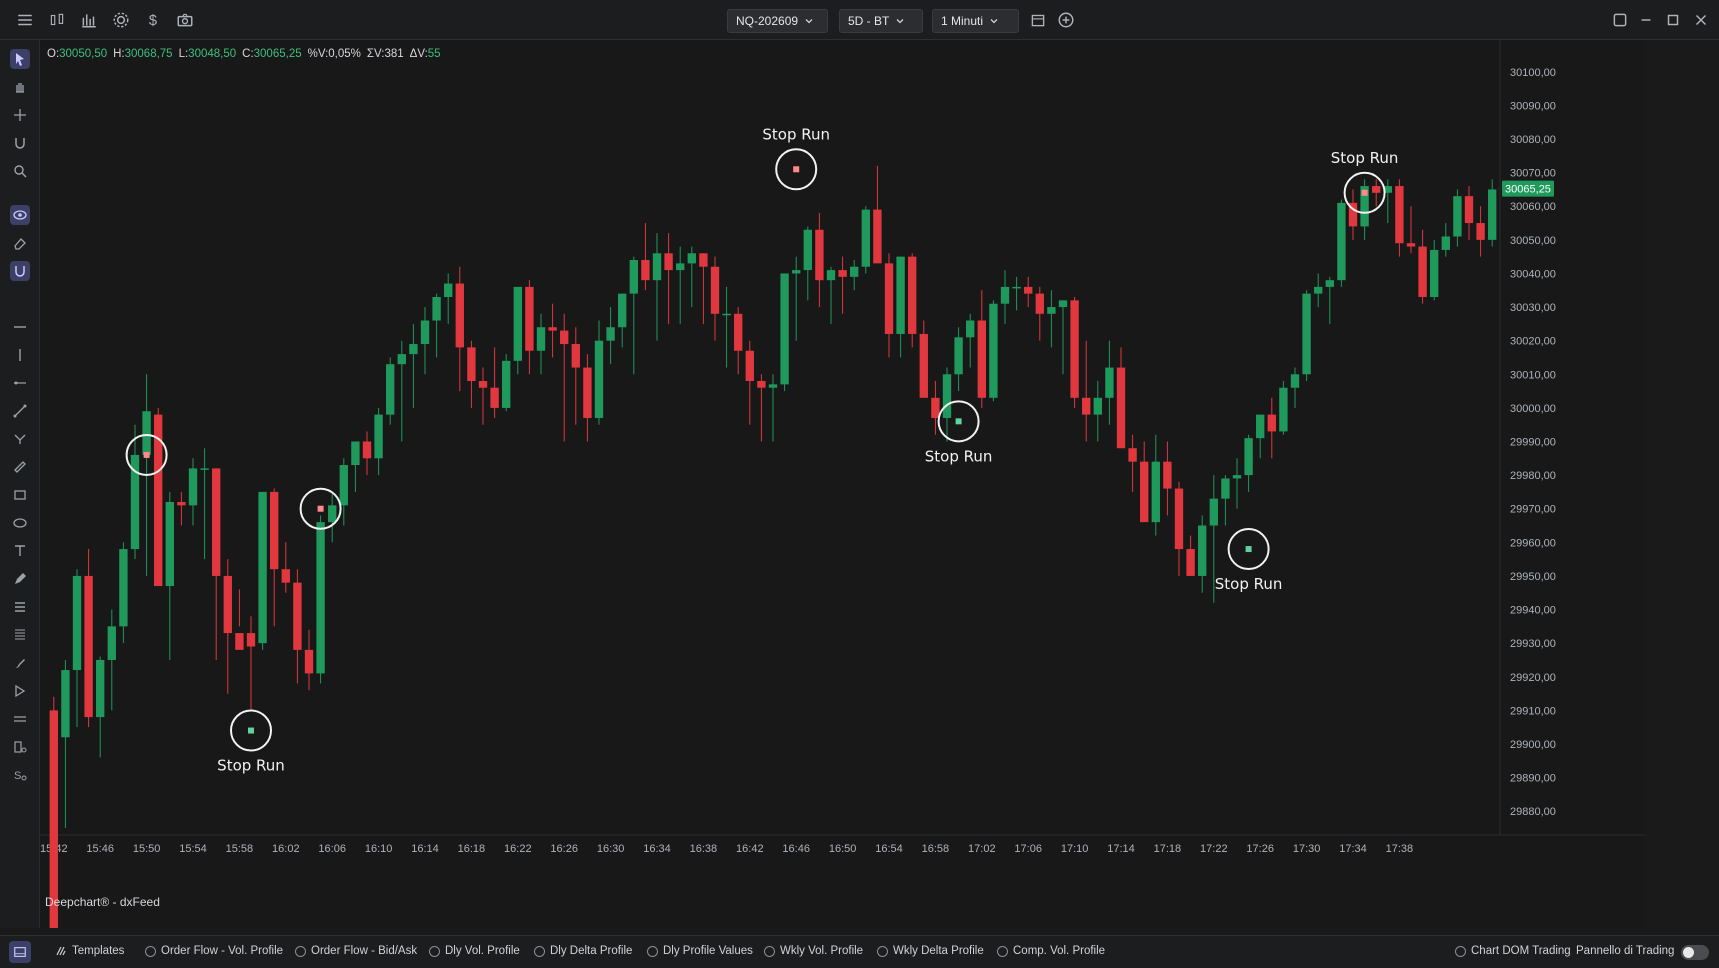  What do you see at coordinates (1533, 779) in the screenshot?
I see `price-tick-label: 29890,00` at bounding box center [1533, 779].